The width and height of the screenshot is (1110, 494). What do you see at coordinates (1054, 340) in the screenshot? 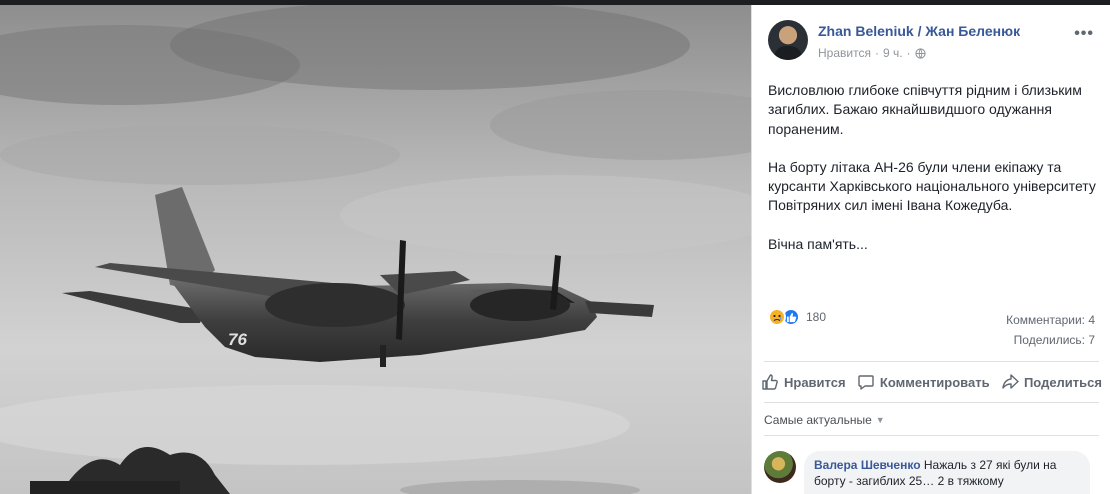
I see `shares-count: Поделились: 7` at bounding box center [1054, 340].